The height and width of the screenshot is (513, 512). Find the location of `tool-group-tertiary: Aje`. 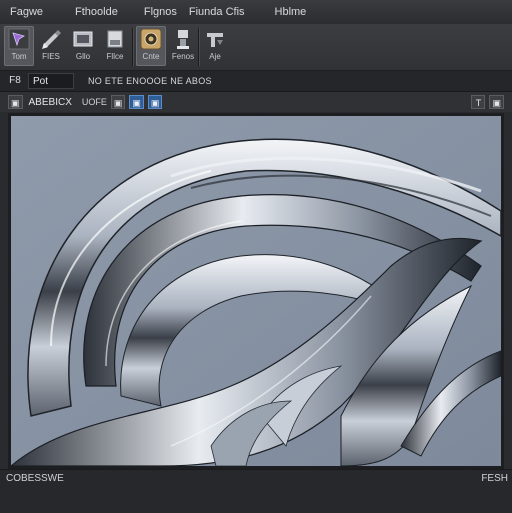

tool-group-tertiary: Aje is located at coordinates (216, 47).